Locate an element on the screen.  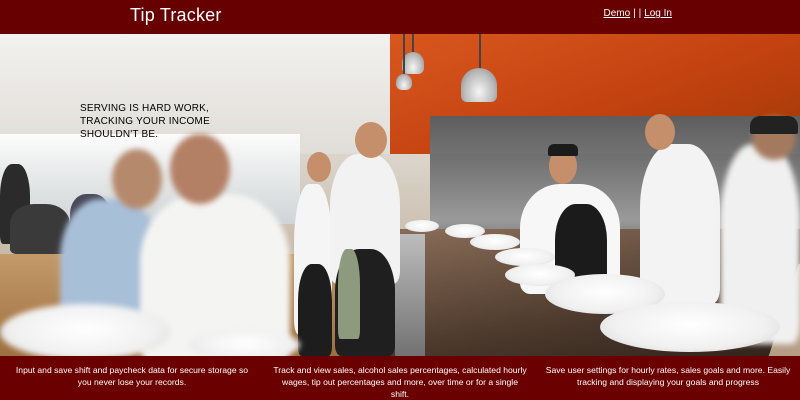
demo-link: Demo is located at coordinates (617, 13).